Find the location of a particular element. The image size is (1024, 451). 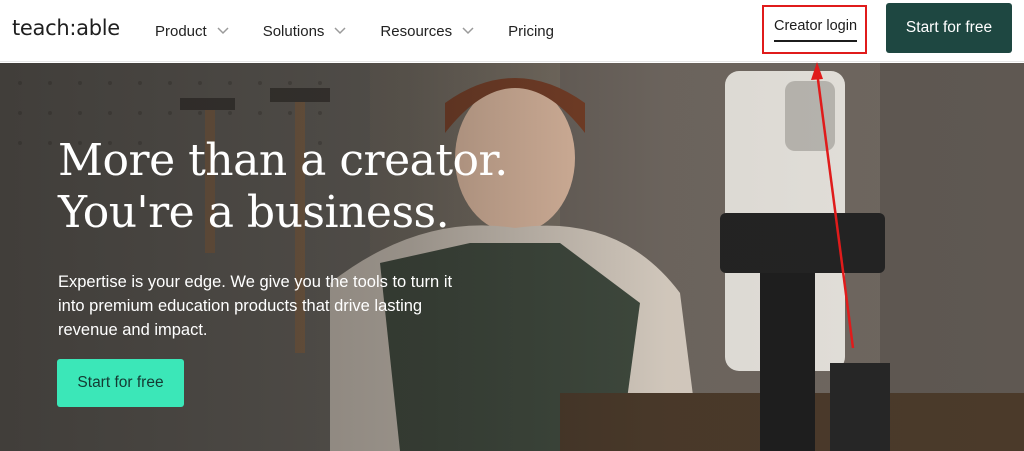

nav-item-label: Resources is located at coordinates (416, 31).